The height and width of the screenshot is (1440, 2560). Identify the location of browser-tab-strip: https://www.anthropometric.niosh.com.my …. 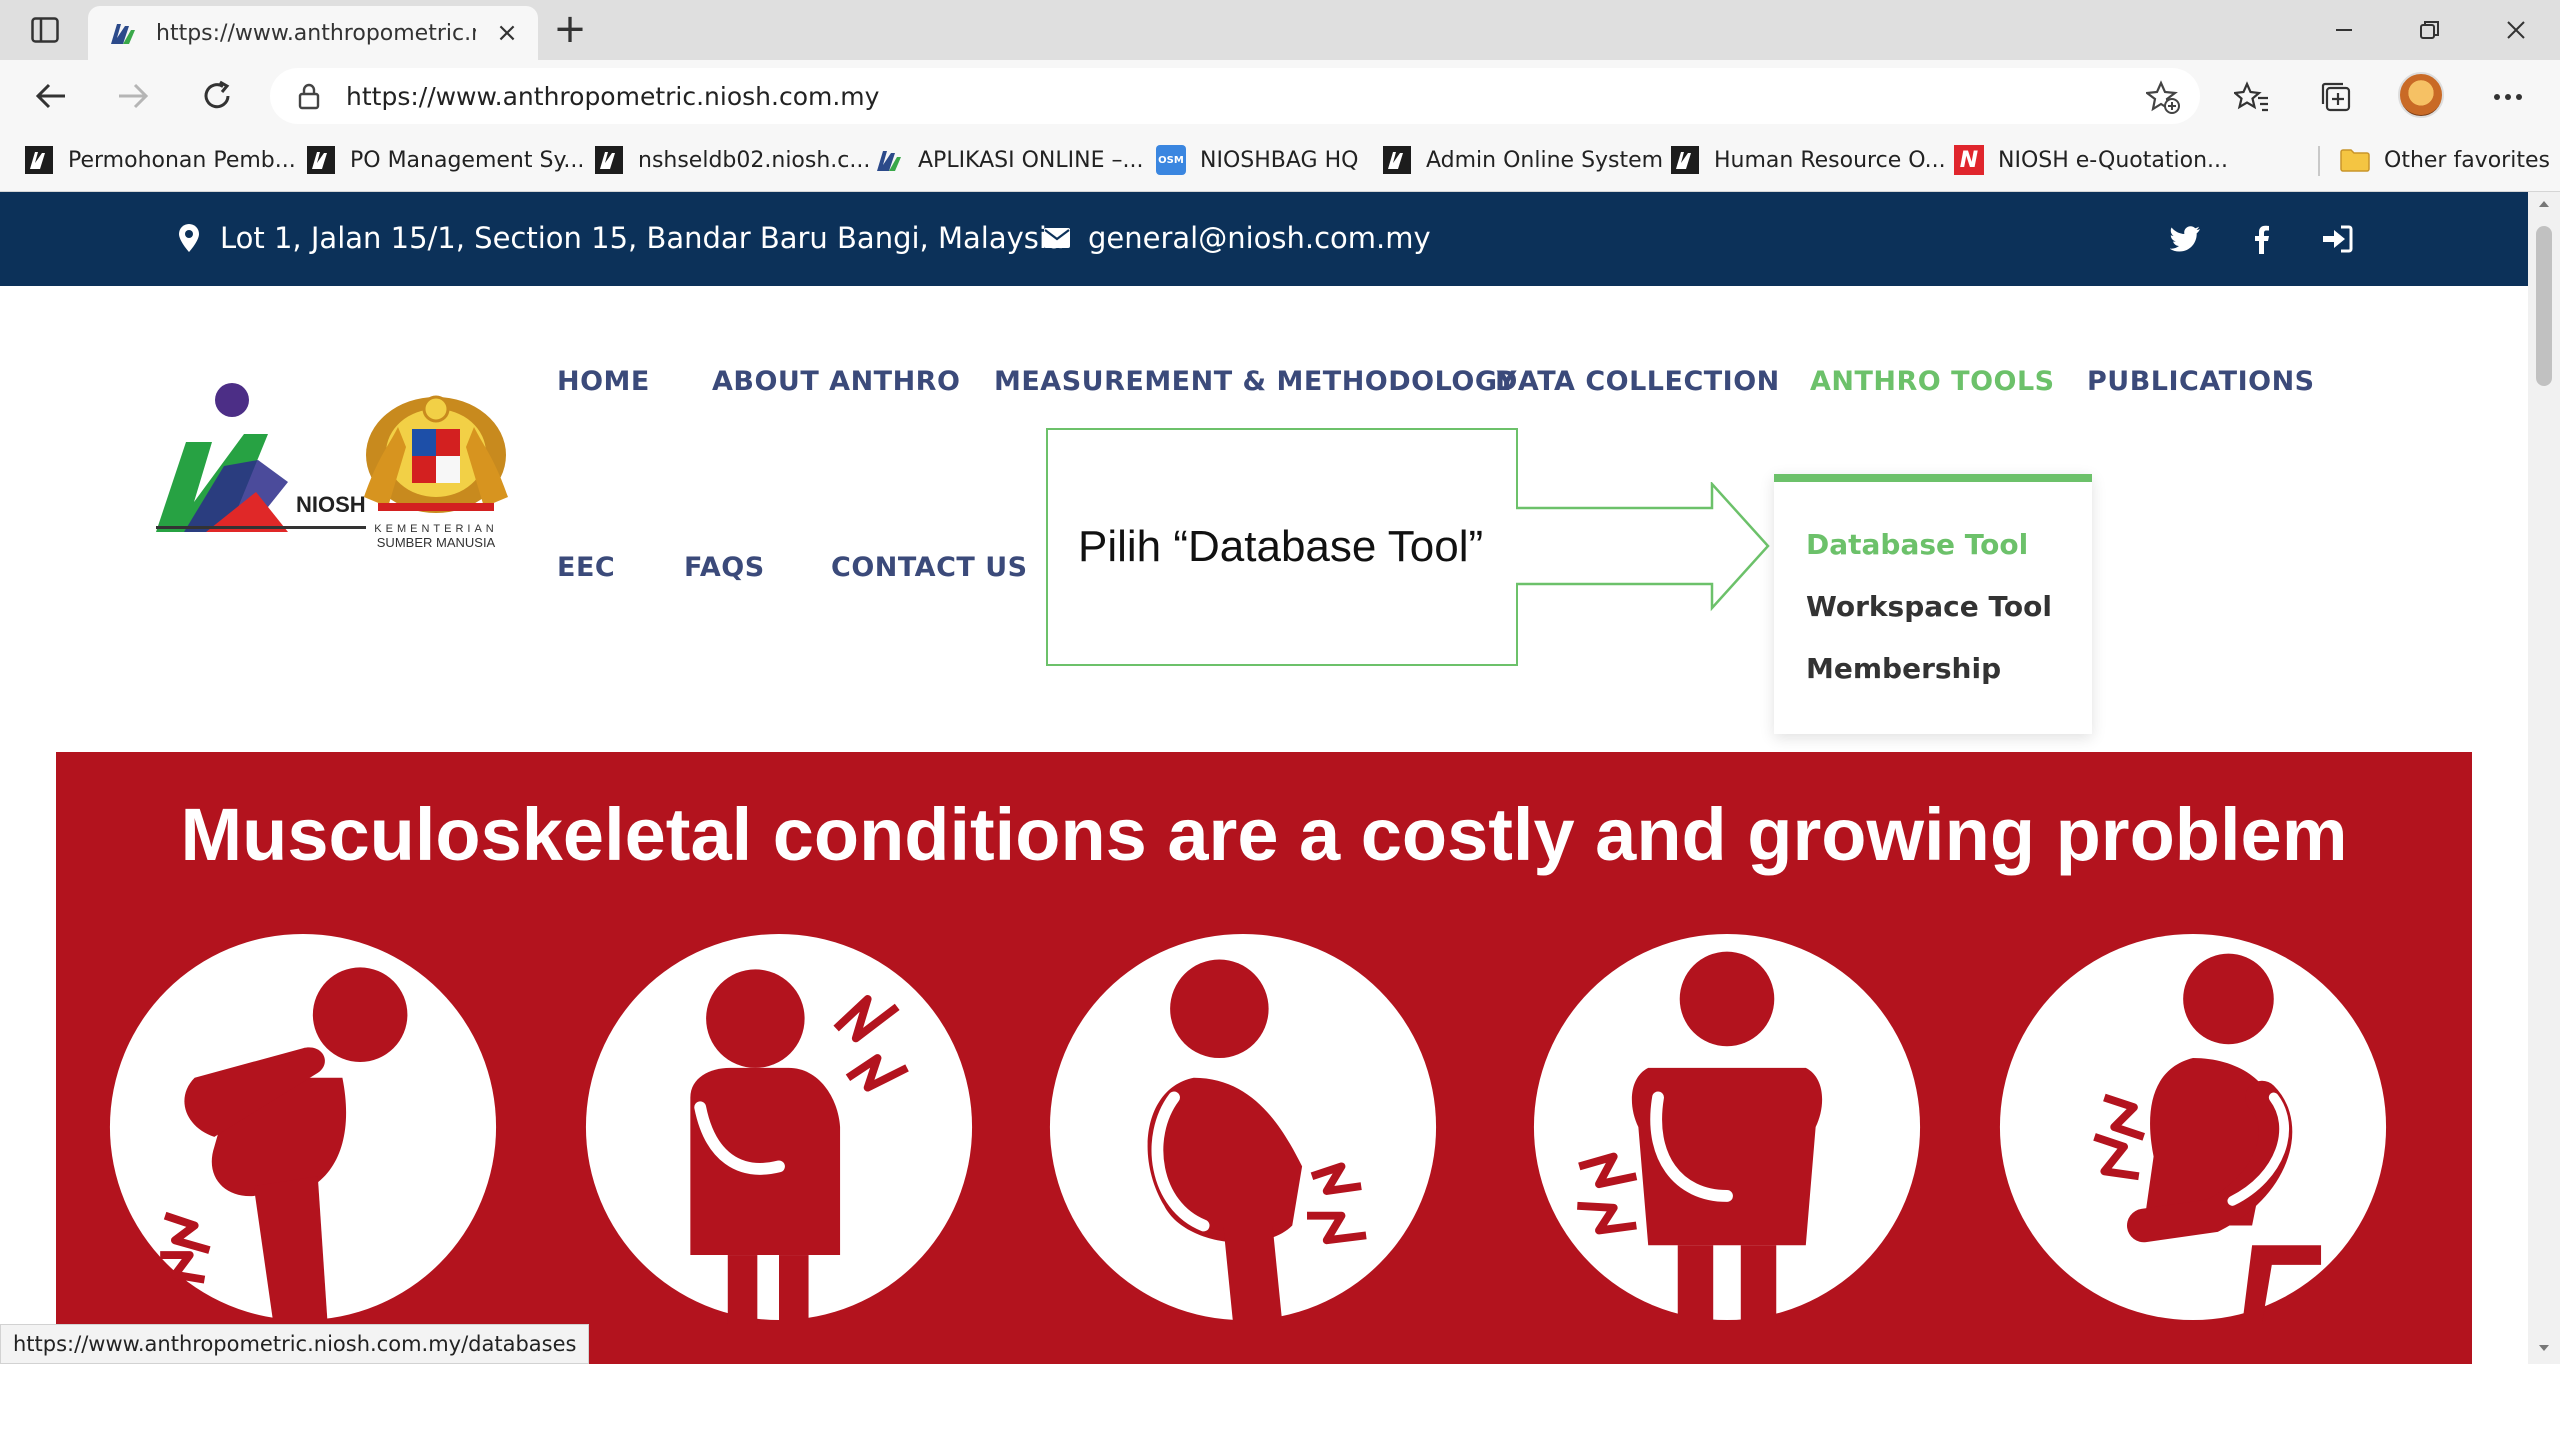
(1280, 30).